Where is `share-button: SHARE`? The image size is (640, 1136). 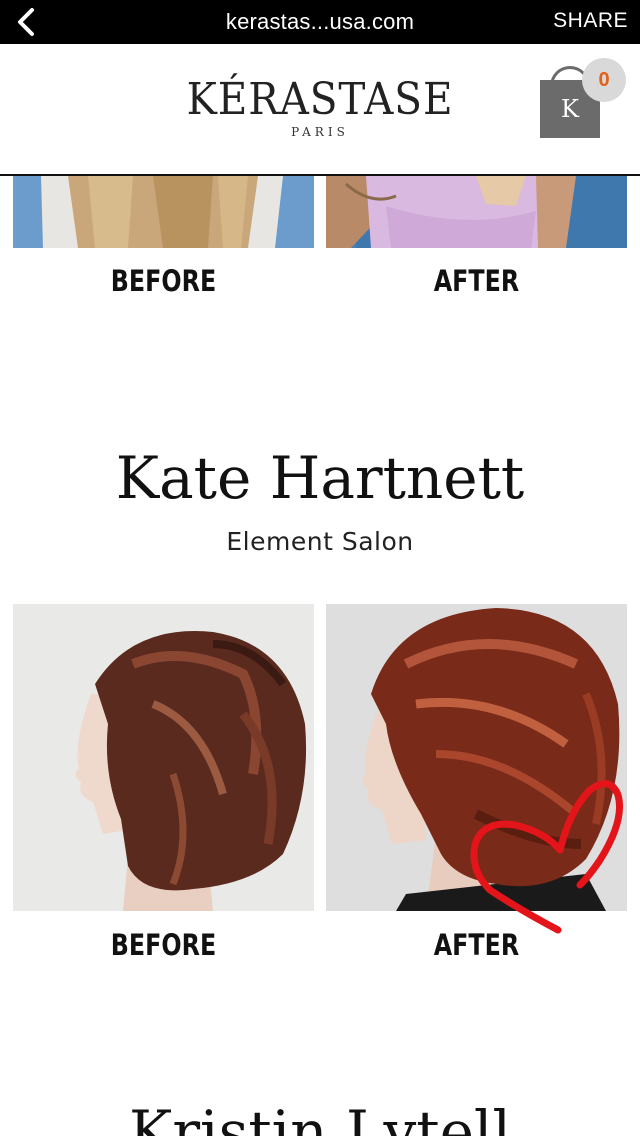 share-button: SHARE is located at coordinates (590, 21).